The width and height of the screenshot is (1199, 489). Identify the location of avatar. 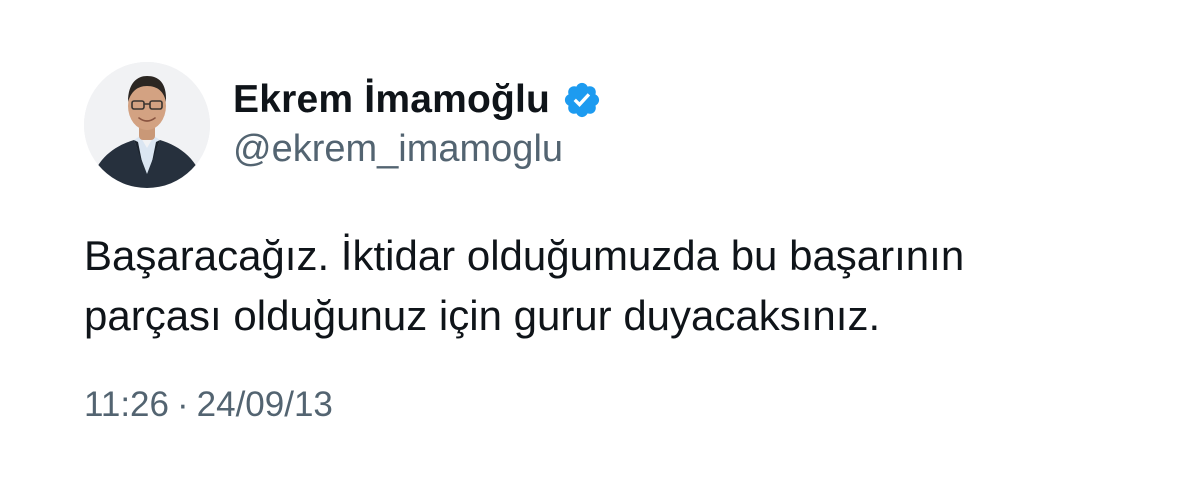
(147, 125).